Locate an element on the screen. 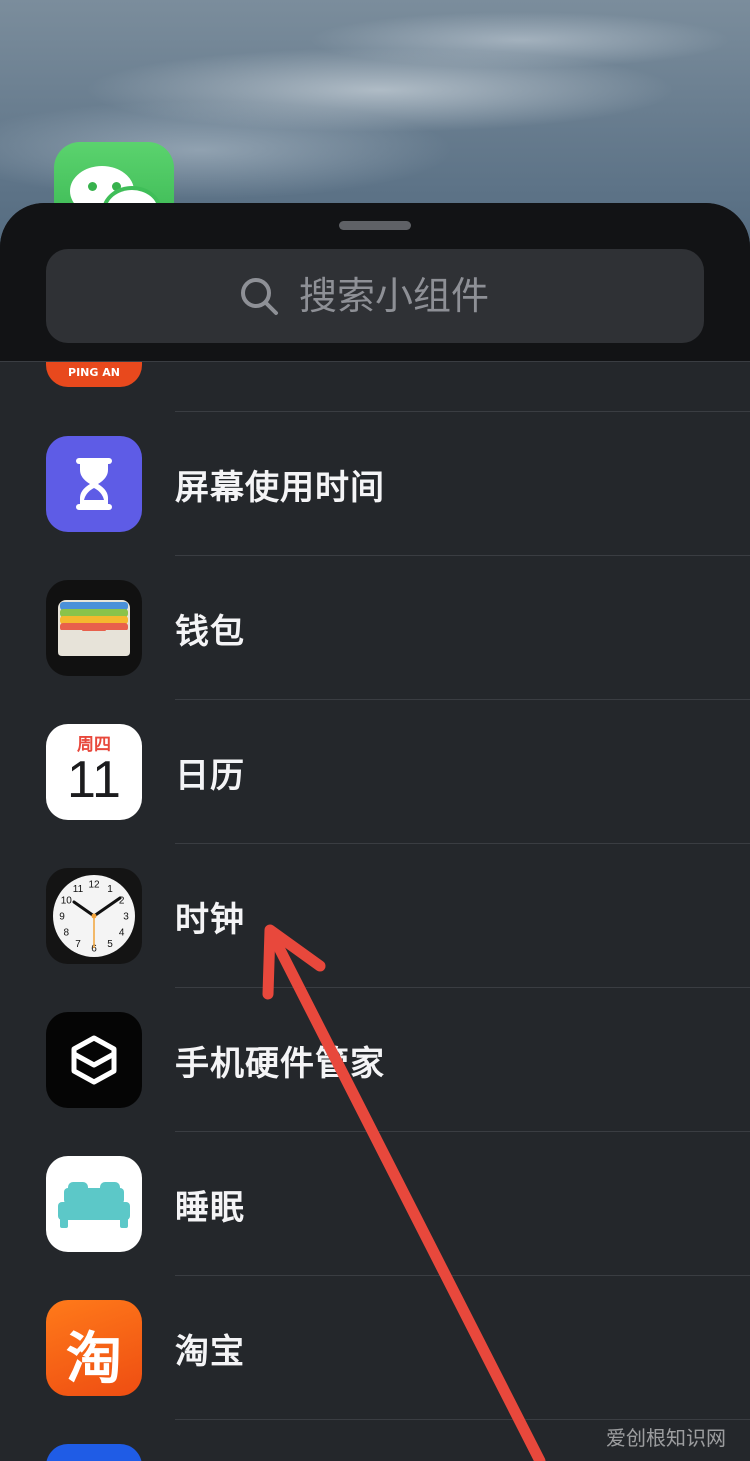 The height and width of the screenshot is (1461, 750). search-bar is located at coordinates (375, 296).